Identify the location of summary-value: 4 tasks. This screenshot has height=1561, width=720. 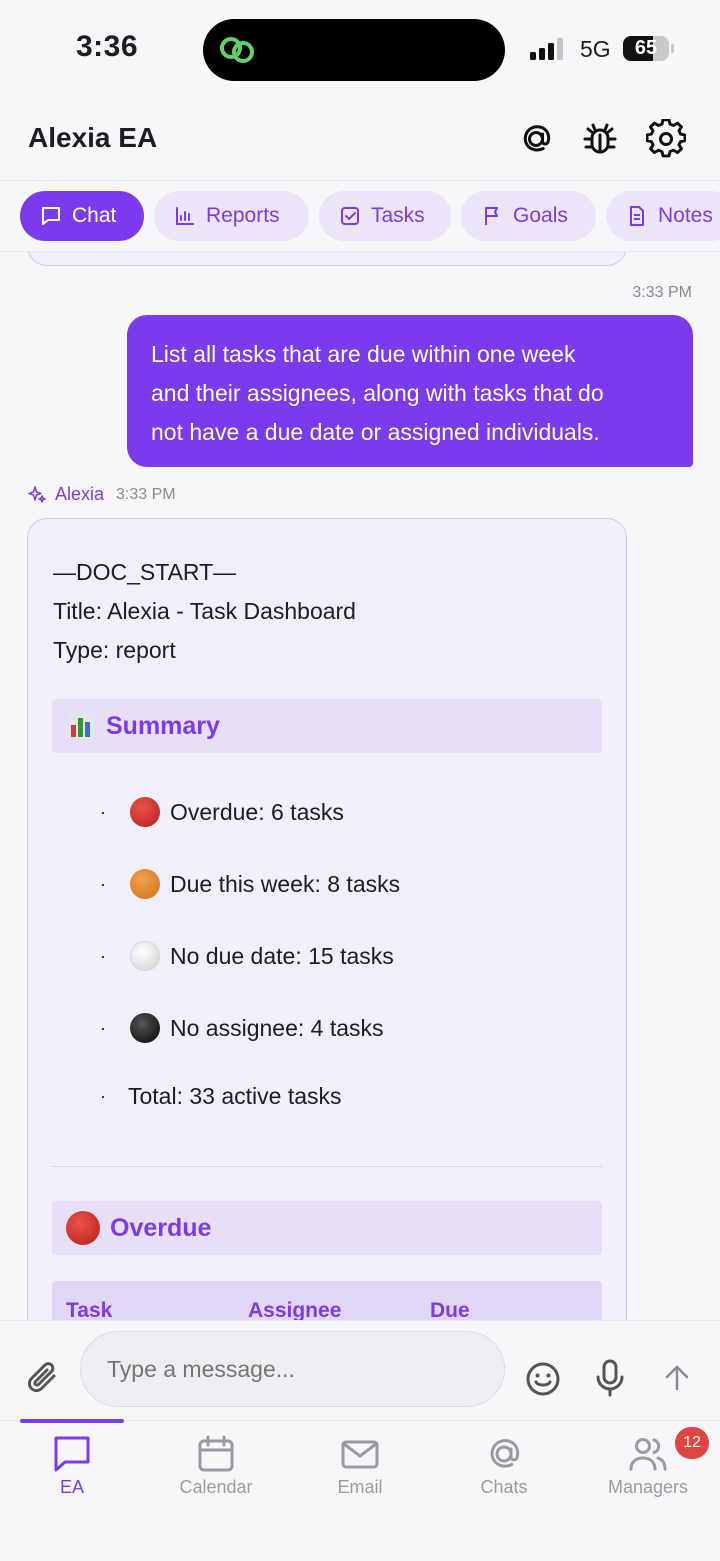
(347, 1027).